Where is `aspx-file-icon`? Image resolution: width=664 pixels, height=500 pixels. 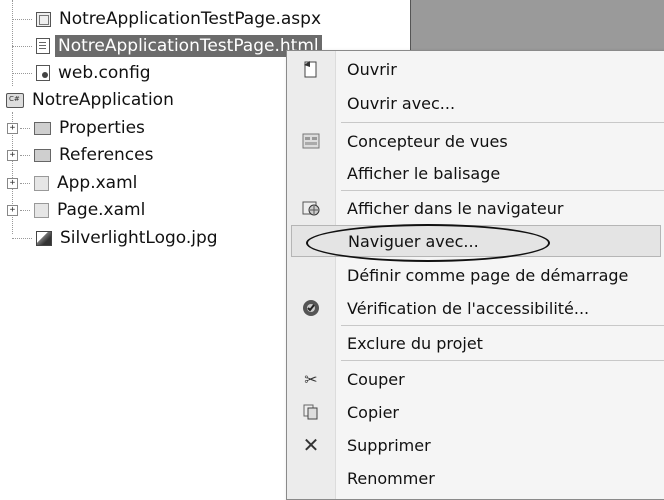 aspx-file-icon is located at coordinates (43, 19).